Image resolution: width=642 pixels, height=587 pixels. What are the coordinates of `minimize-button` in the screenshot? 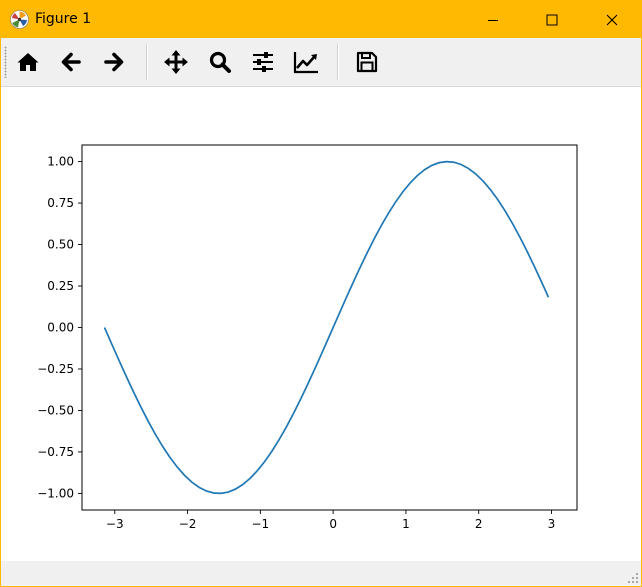 It's located at (493, 19).